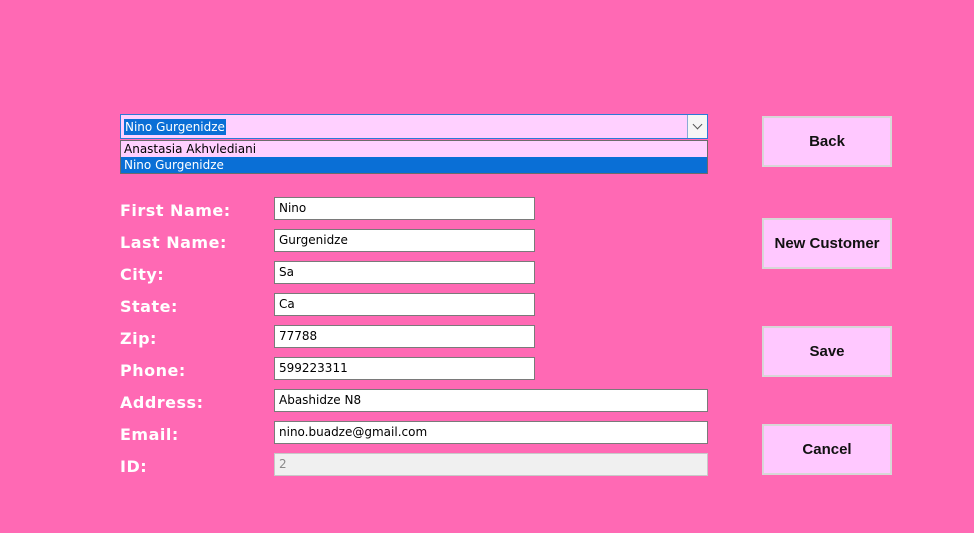  Describe the element at coordinates (827, 243) in the screenshot. I see `new-customer-button: New Customer` at that location.